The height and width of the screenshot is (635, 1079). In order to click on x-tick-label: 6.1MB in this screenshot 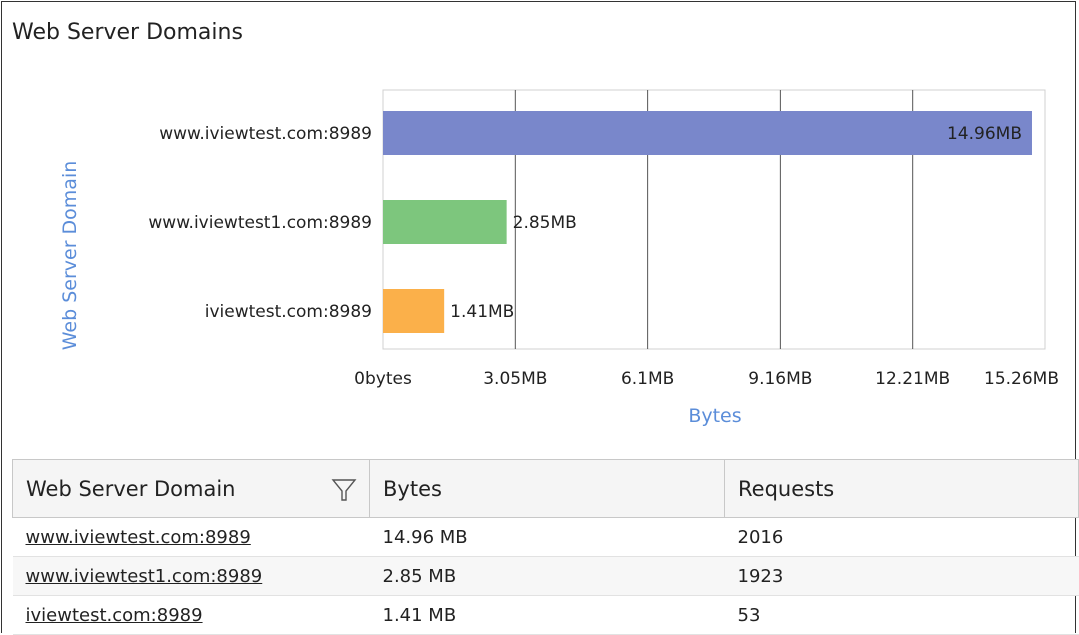, I will do `click(647, 379)`.